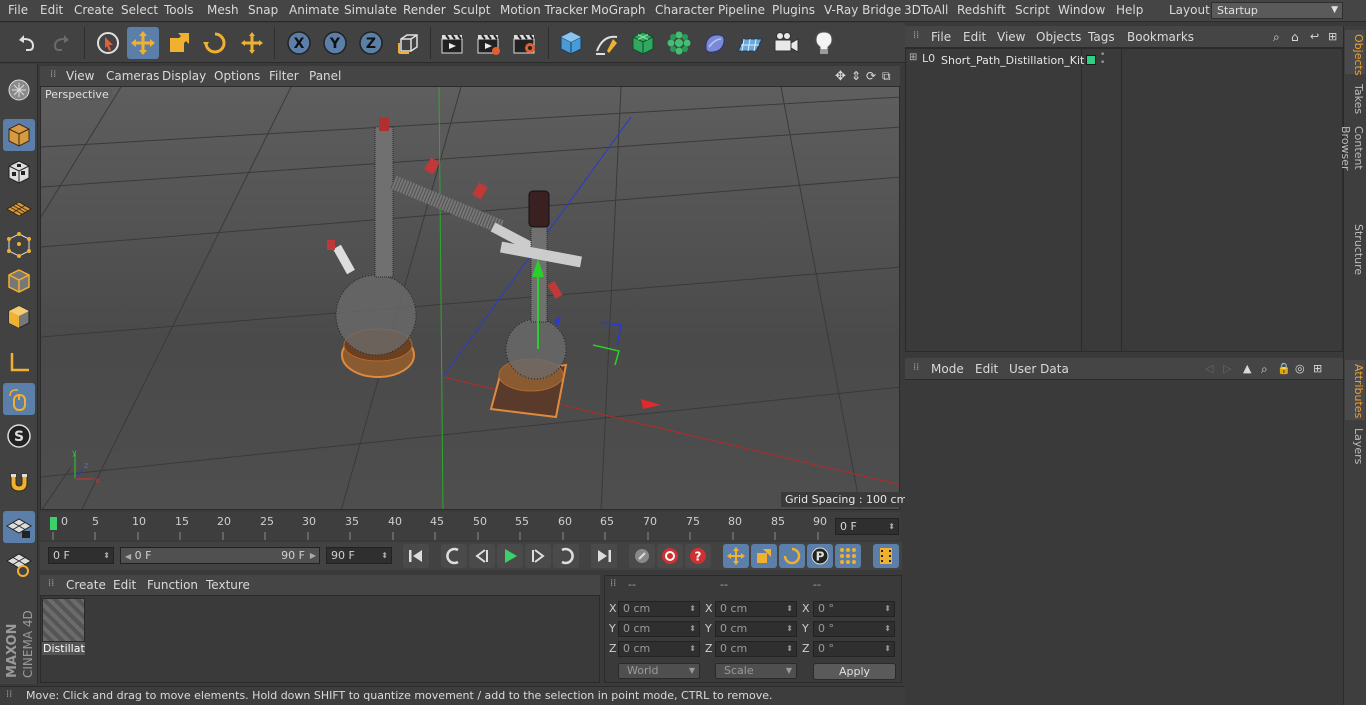 This screenshot has height=705, width=1366. Describe the element at coordinates (26, 43) in the screenshot. I see `undo-button` at that location.